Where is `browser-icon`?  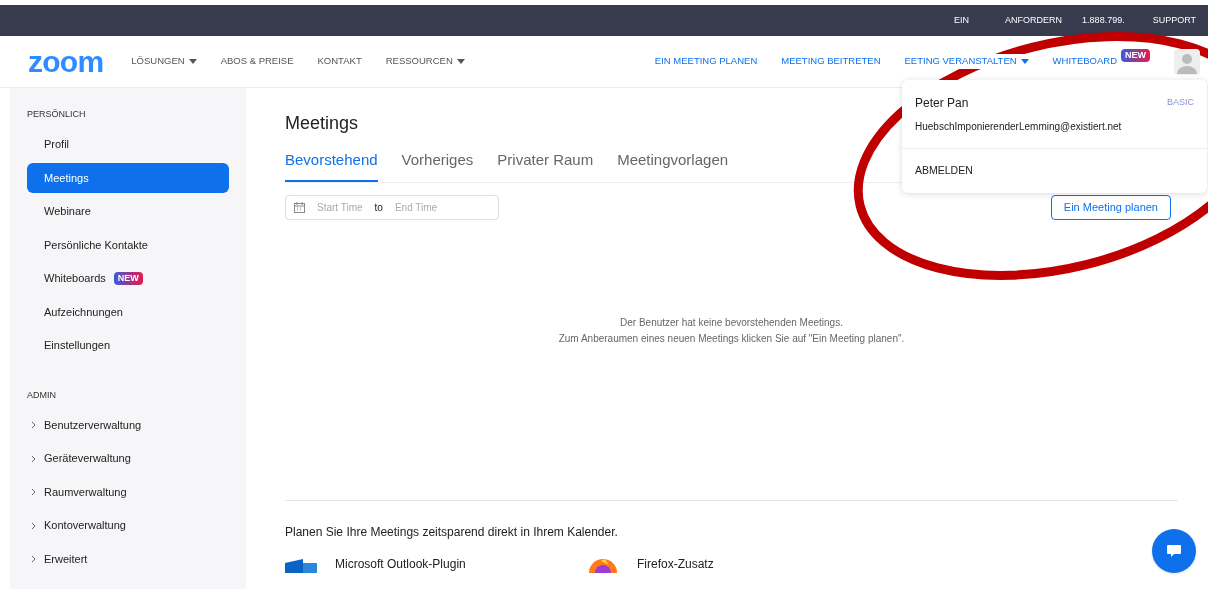 browser-icon is located at coordinates (603, 565).